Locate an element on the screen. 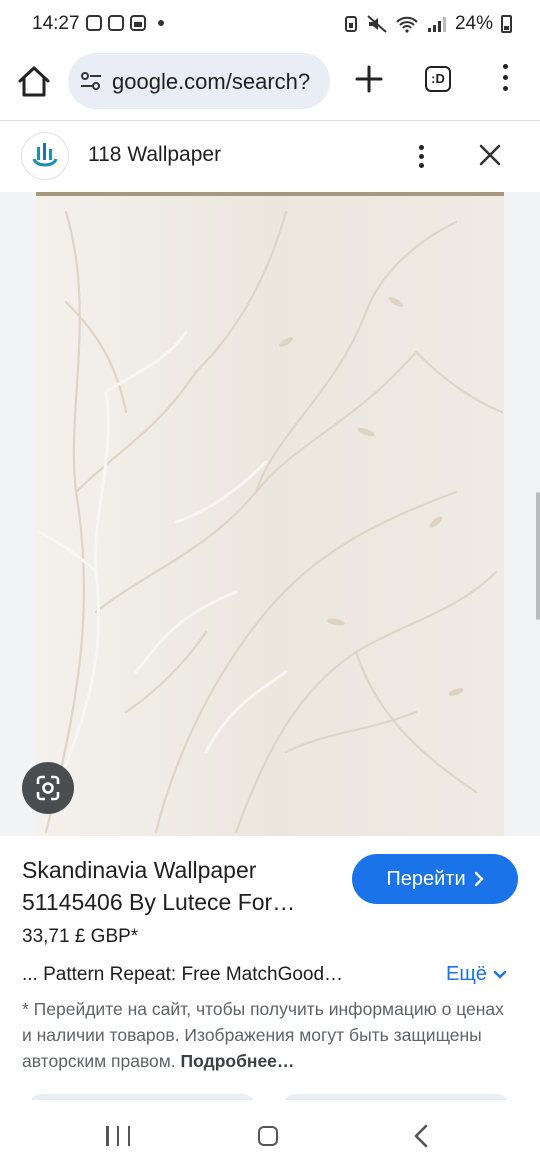 This screenshot has width=540, height=1170. browser-menu-icon is located at coordinates (505, 81).